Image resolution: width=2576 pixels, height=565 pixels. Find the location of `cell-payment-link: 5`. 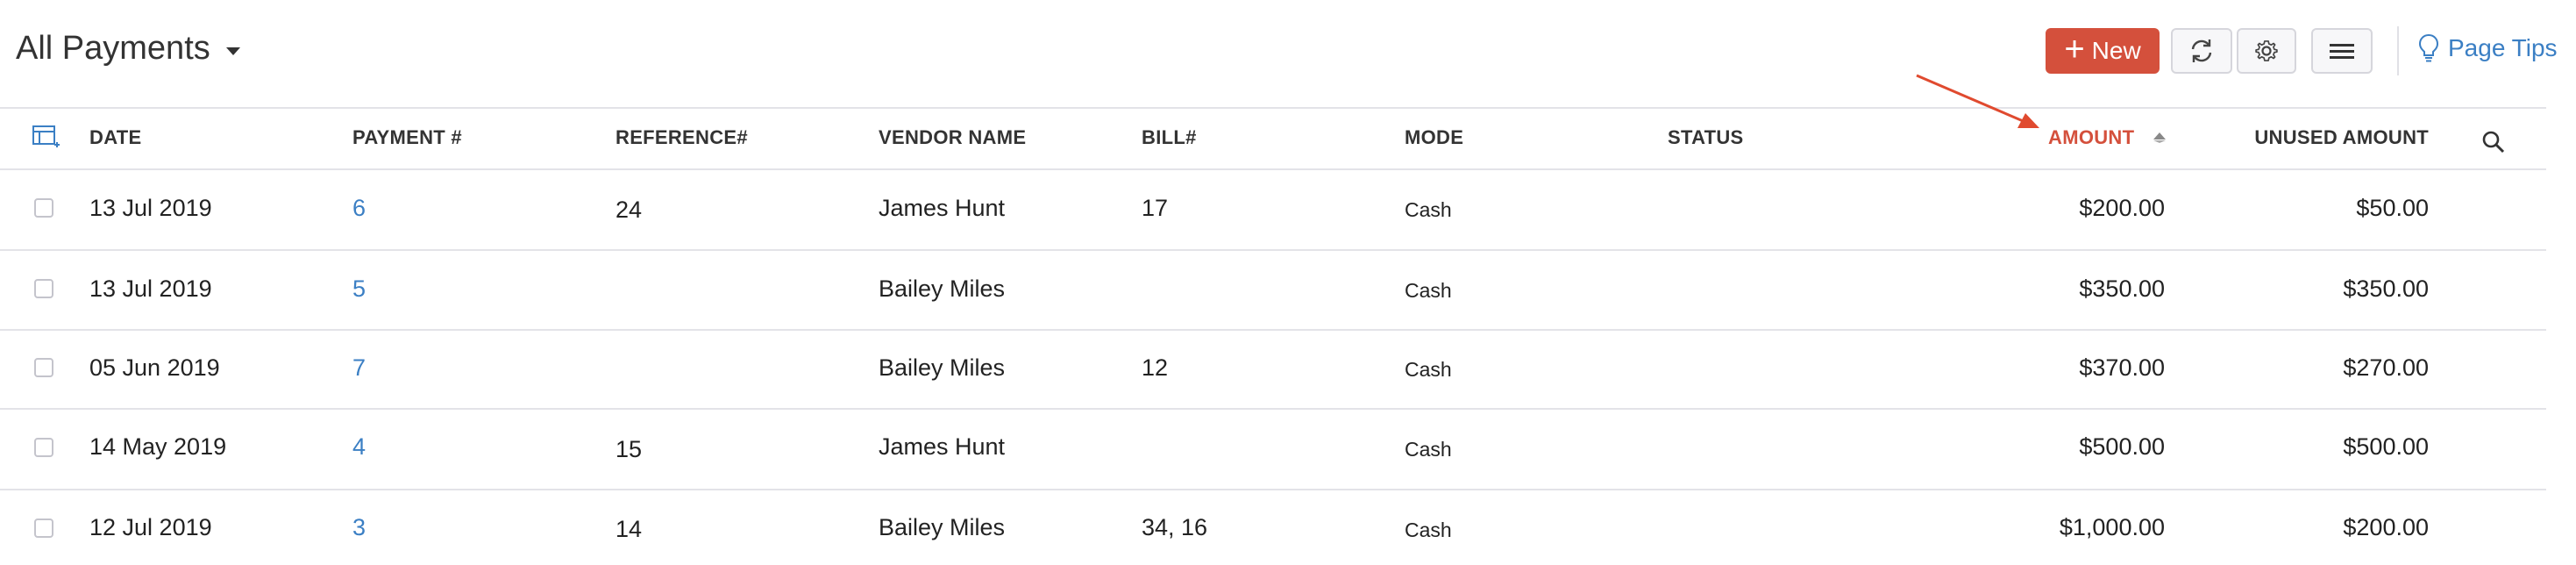

cell-payment-link: 5 is located at coordinates (359, 289).